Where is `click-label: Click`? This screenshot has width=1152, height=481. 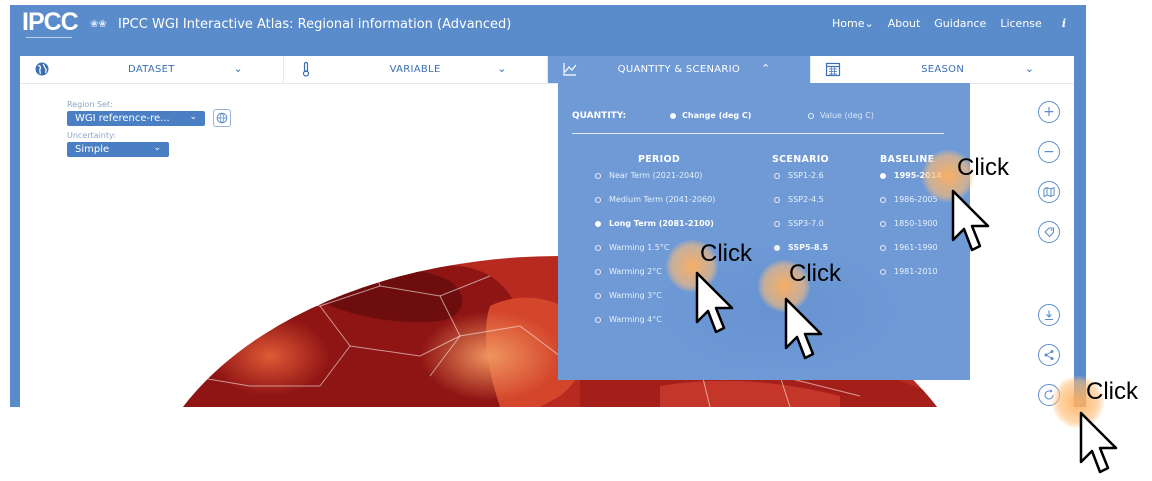
click-label: Click is located at coordinates (1112, 391).